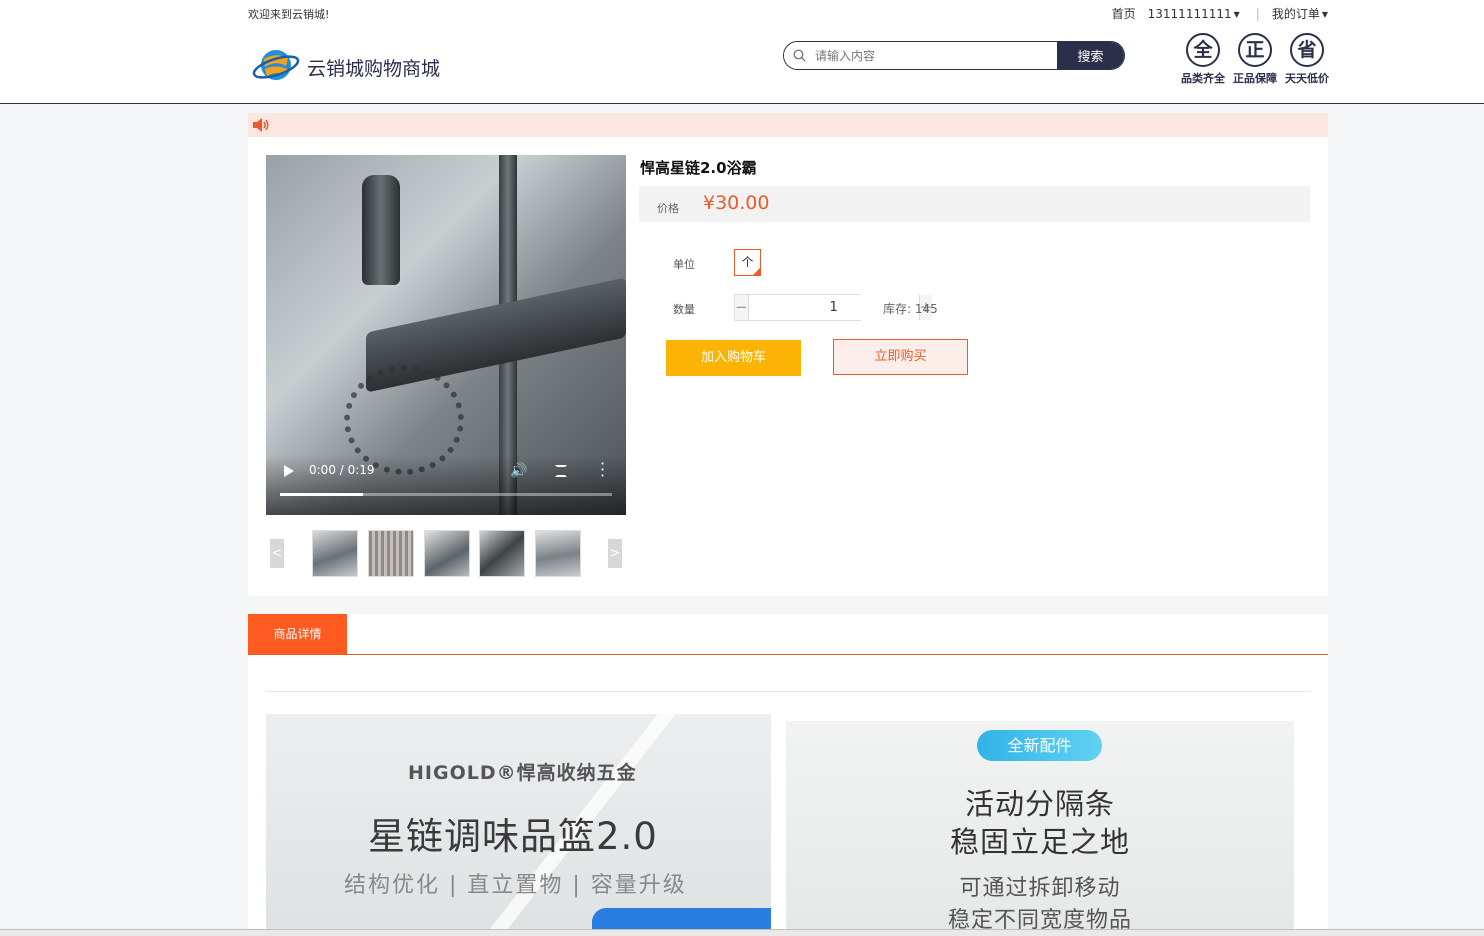 This screenshot has width=1484, height=936. Describe the element at coordinates (615, 553) in the screenshot. I see `thumb-next-button: >` at that location.